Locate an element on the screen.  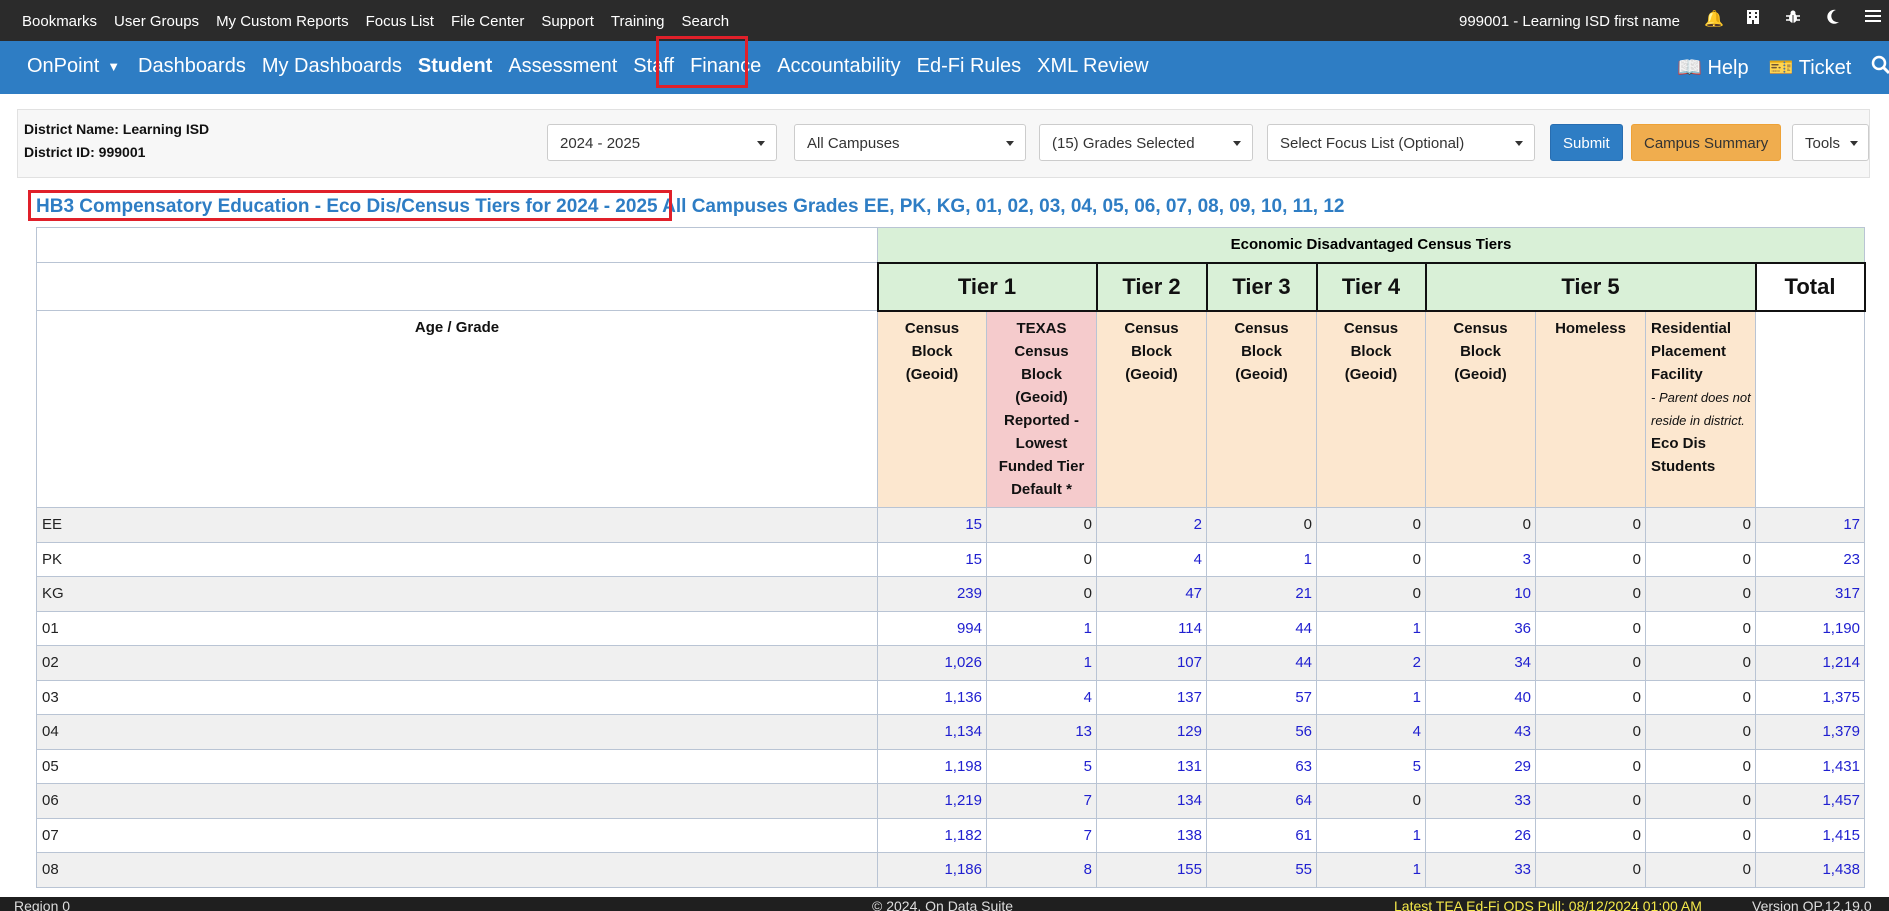
cell-total: 1,438 is located at coordinates (1810, 870).